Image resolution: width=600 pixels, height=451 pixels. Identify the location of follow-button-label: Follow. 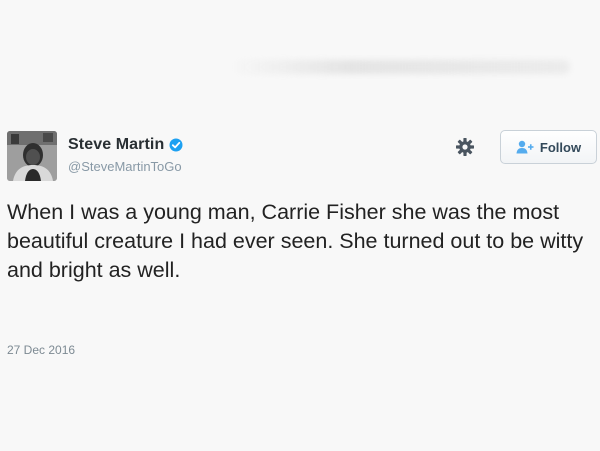
(560, 147).